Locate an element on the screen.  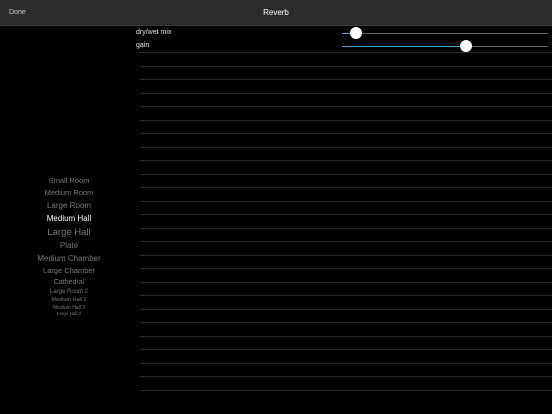
gain-slider is located at coordinates (445, 46).